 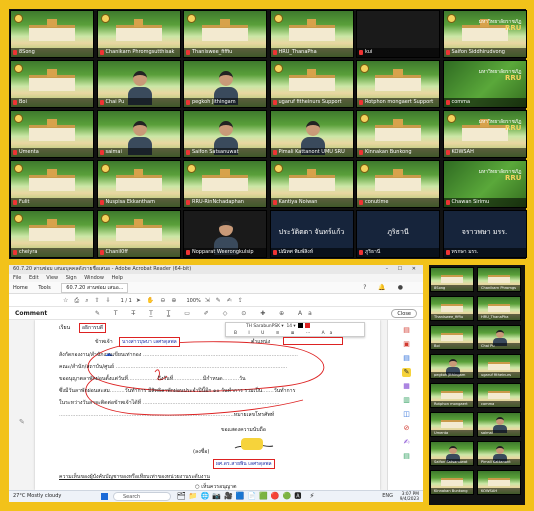 What do you see at coordinates (406, 428) in the screenshot?
I see `protect-icon: ⊘` at bounding box center [406, 428].